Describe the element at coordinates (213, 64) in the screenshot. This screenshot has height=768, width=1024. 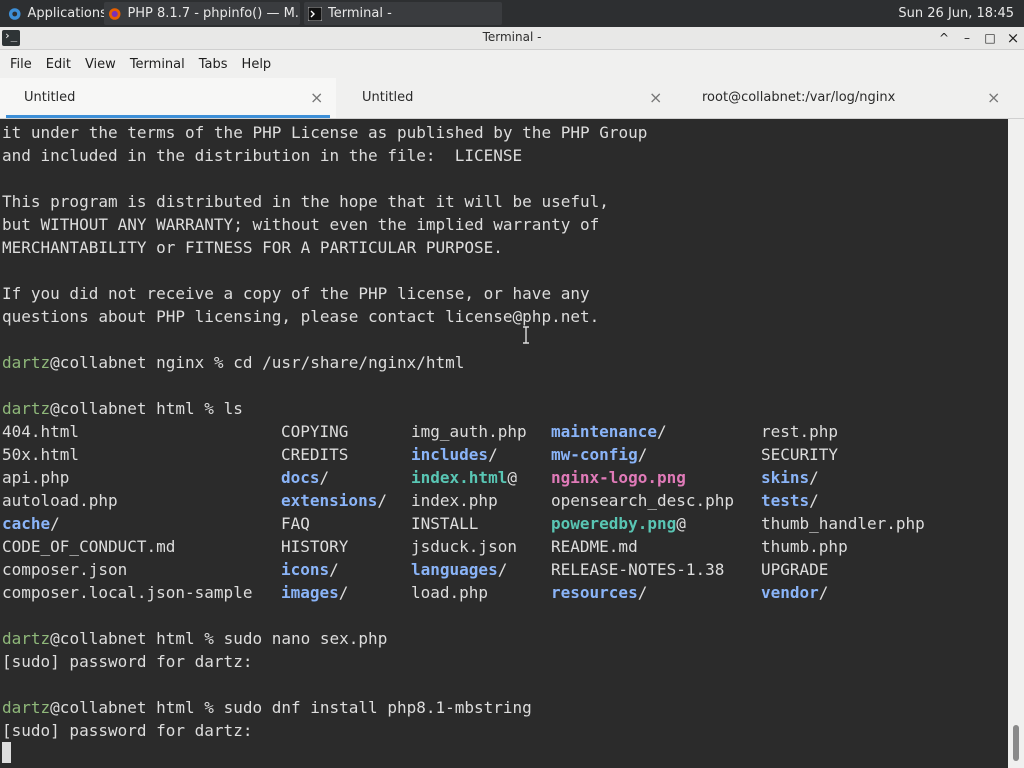
I see `menu-tabs: Tabs` at that location.